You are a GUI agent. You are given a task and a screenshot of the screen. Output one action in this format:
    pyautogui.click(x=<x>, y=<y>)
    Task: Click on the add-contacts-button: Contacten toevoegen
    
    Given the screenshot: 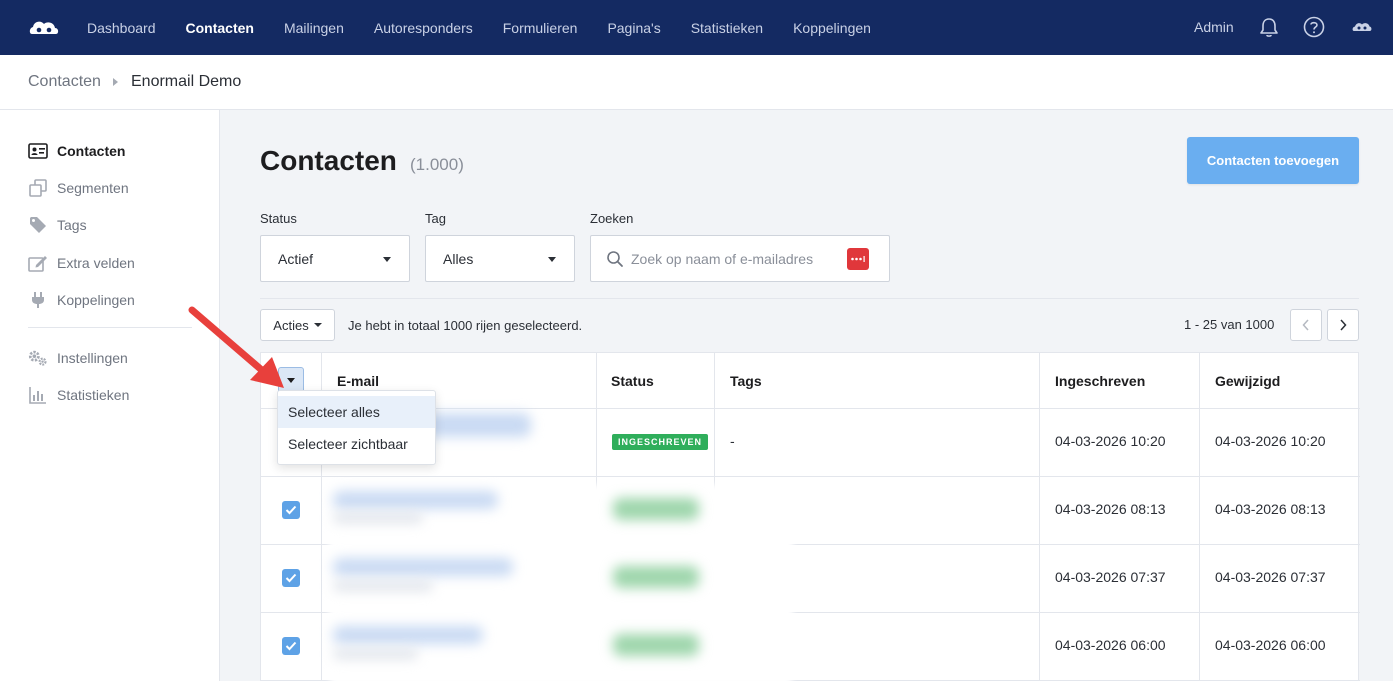 What is the action you would take?
    pyautogui.click(x=1273, y=160)
    